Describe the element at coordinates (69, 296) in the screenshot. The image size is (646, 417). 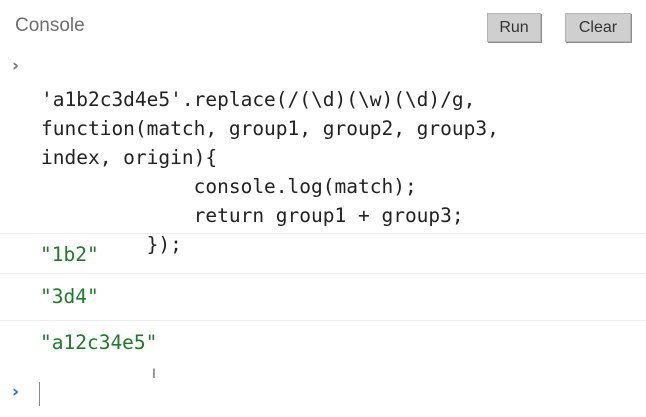
I see `output-line: "3d4"` at that location.